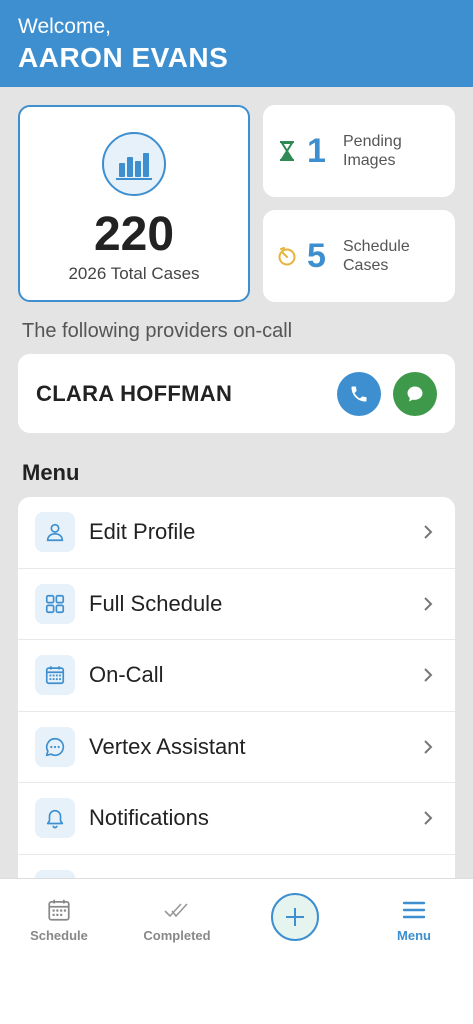  I want to click on call-button, so click(359, 393).